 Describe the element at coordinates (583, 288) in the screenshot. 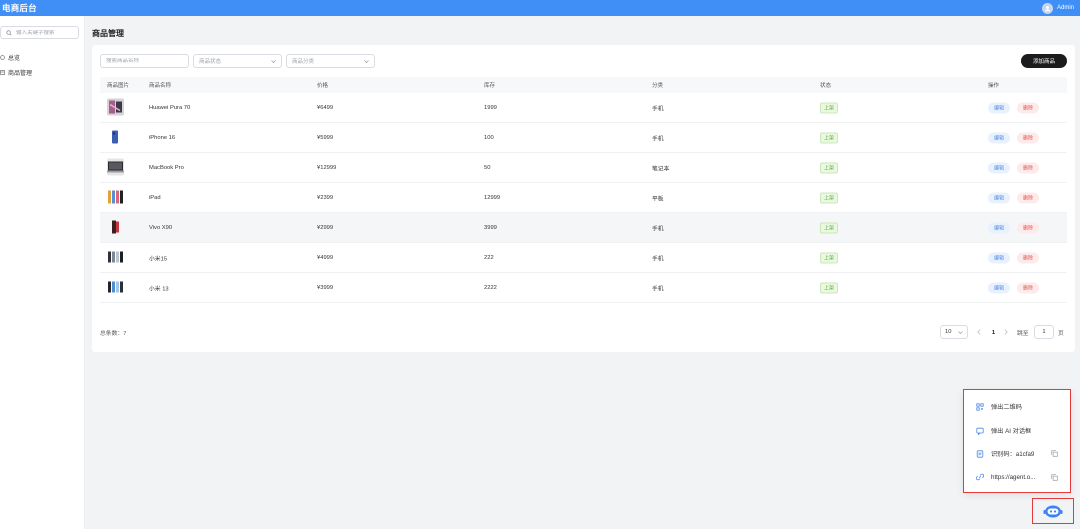

I see `table-row: 小米 13 ¥3999 2222 手机 上架 编辑 删除` at that location.